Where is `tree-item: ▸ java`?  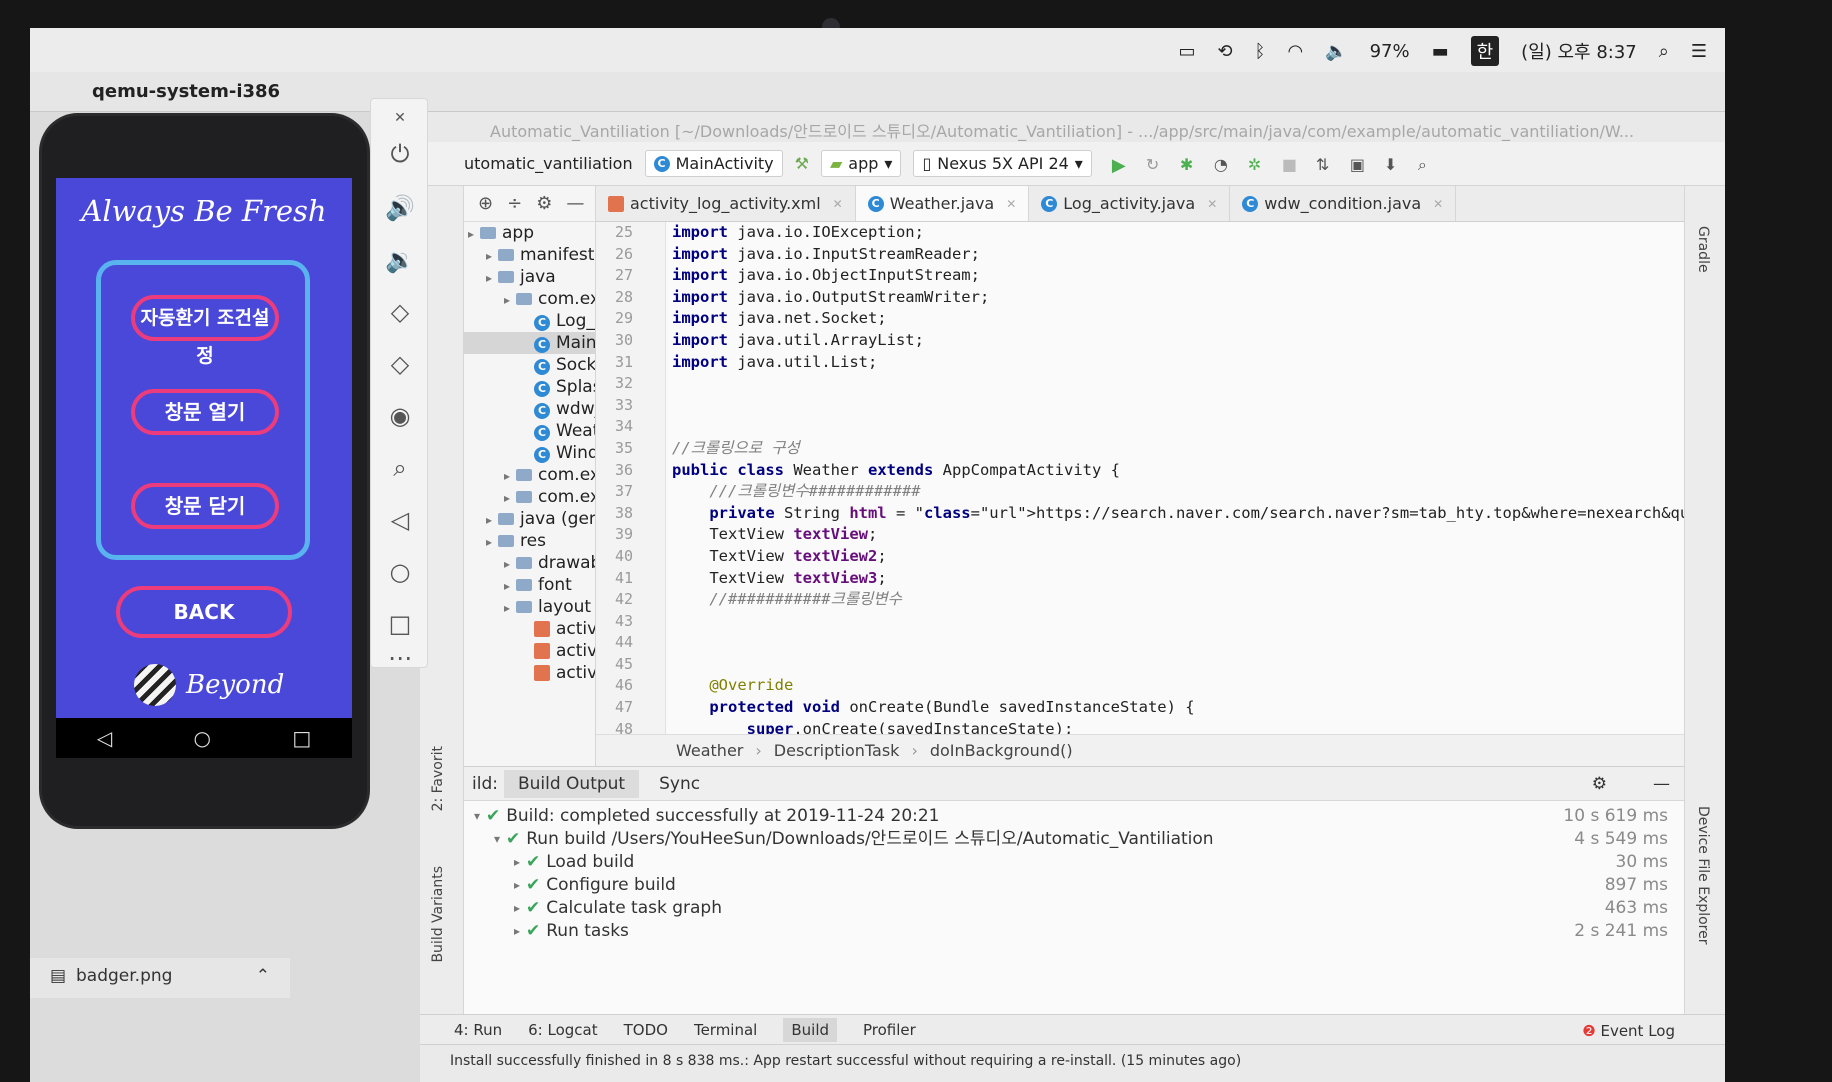
tree-item: ▸ java is located at coordinates (529, 277).